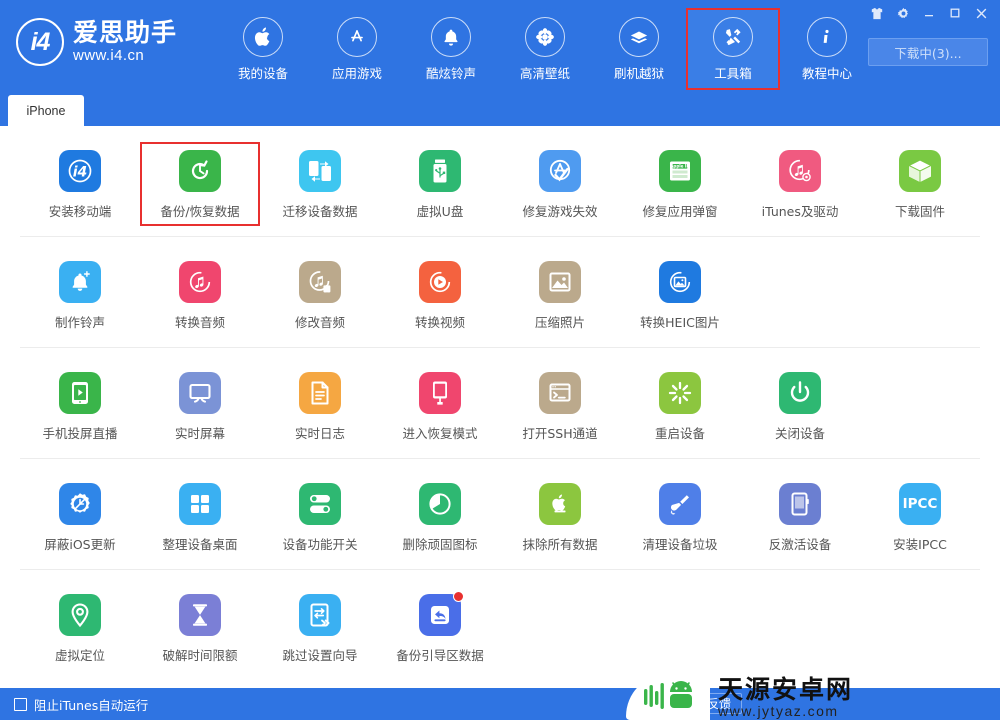  What do you see at coordinates (80, 211) in the screenshot?
I see `tool-label: 安装移动端` at bounding box center [80, 211].